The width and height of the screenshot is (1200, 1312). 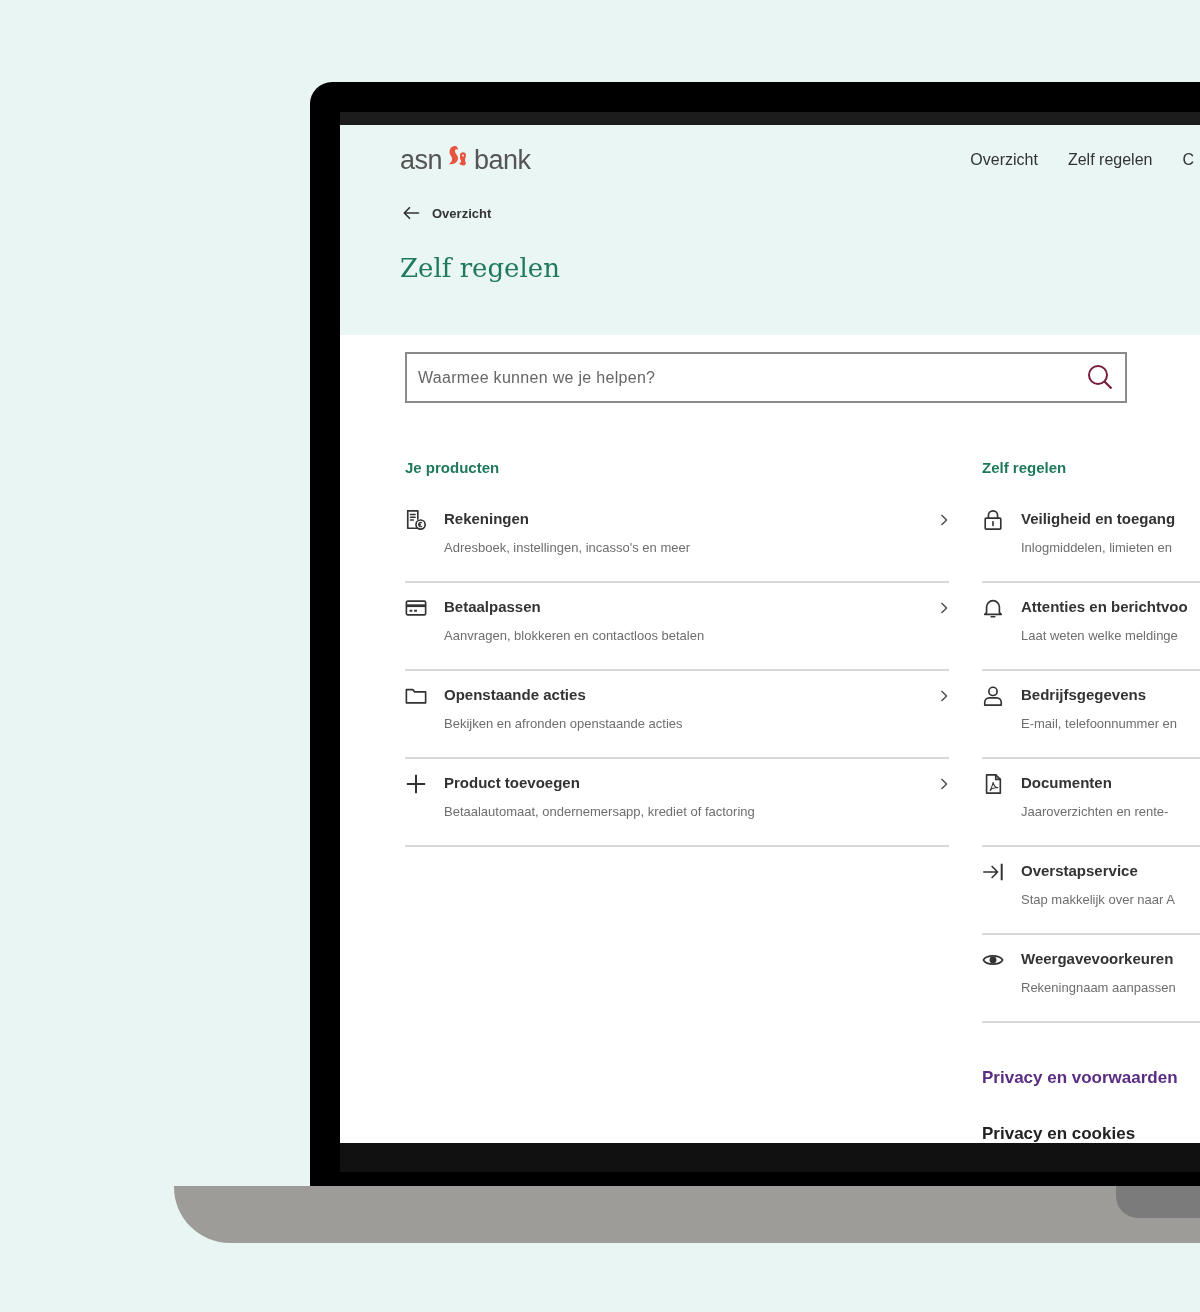 What do you see at coordinates (1098, 900) in the screenshot?
I see `item-description: Stap makkelijk over naar A` at bounding box center [1098, 900].